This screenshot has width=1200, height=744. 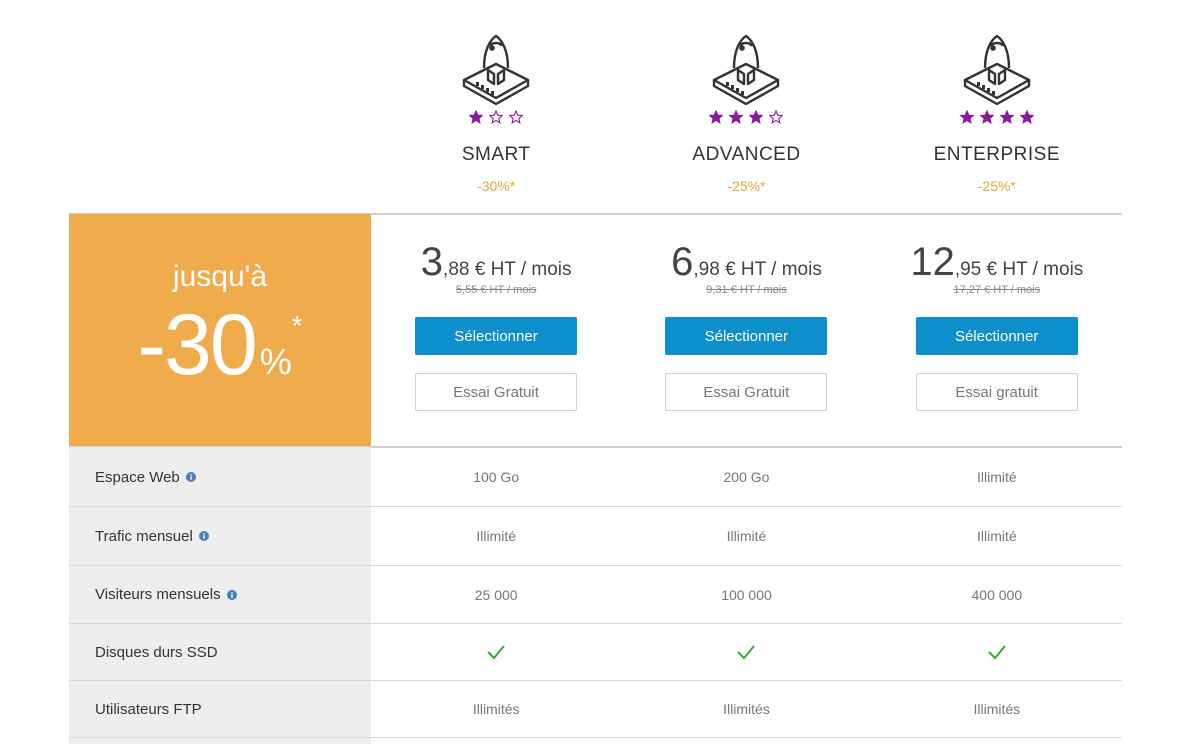 I want to click on feature-label: Visiteurs mensuels, so click(x=220, y=594).